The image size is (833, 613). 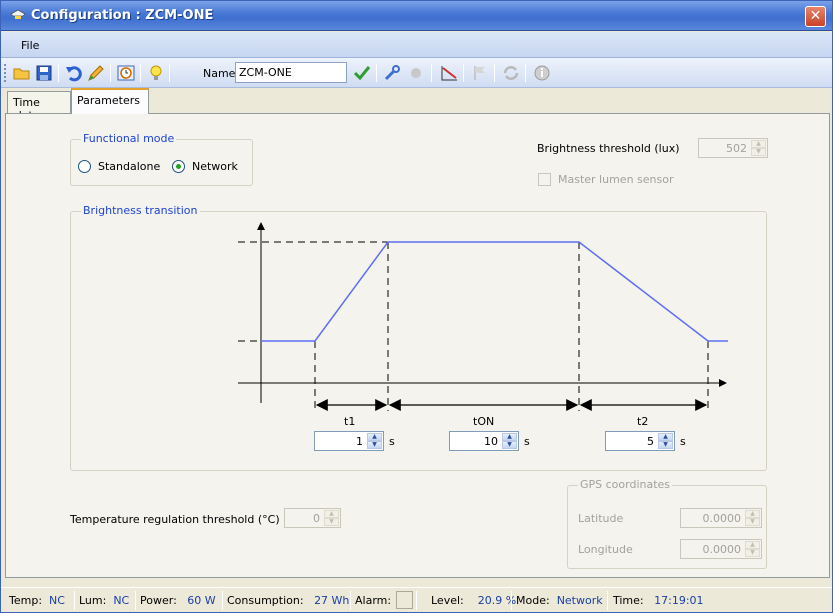 What do you see at coordinates (84, 166) in the screenshot?
I see `radio-standalone` at bounding box center [84, 166].